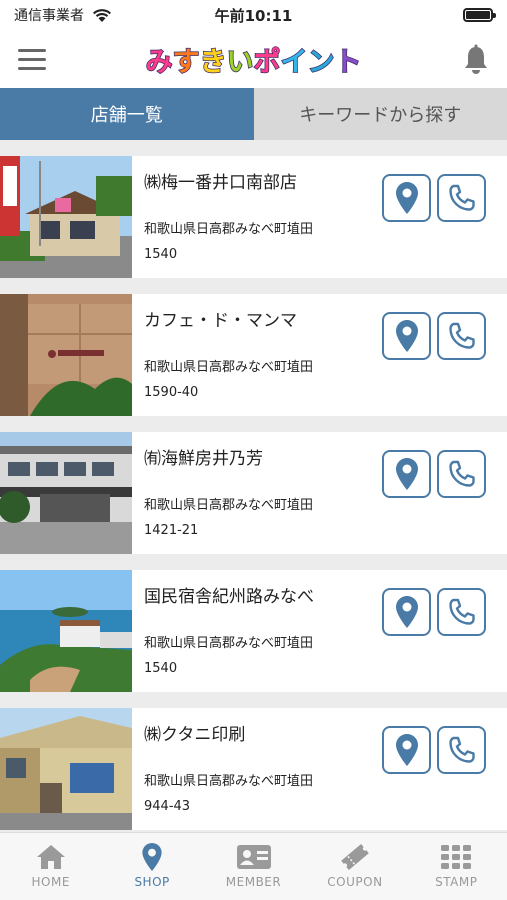 The image size is (507, 900). What do you see at coordinates (321, 62) in the screenshot?
I see `logo-letter: ン` at bounding box center [321, 62].